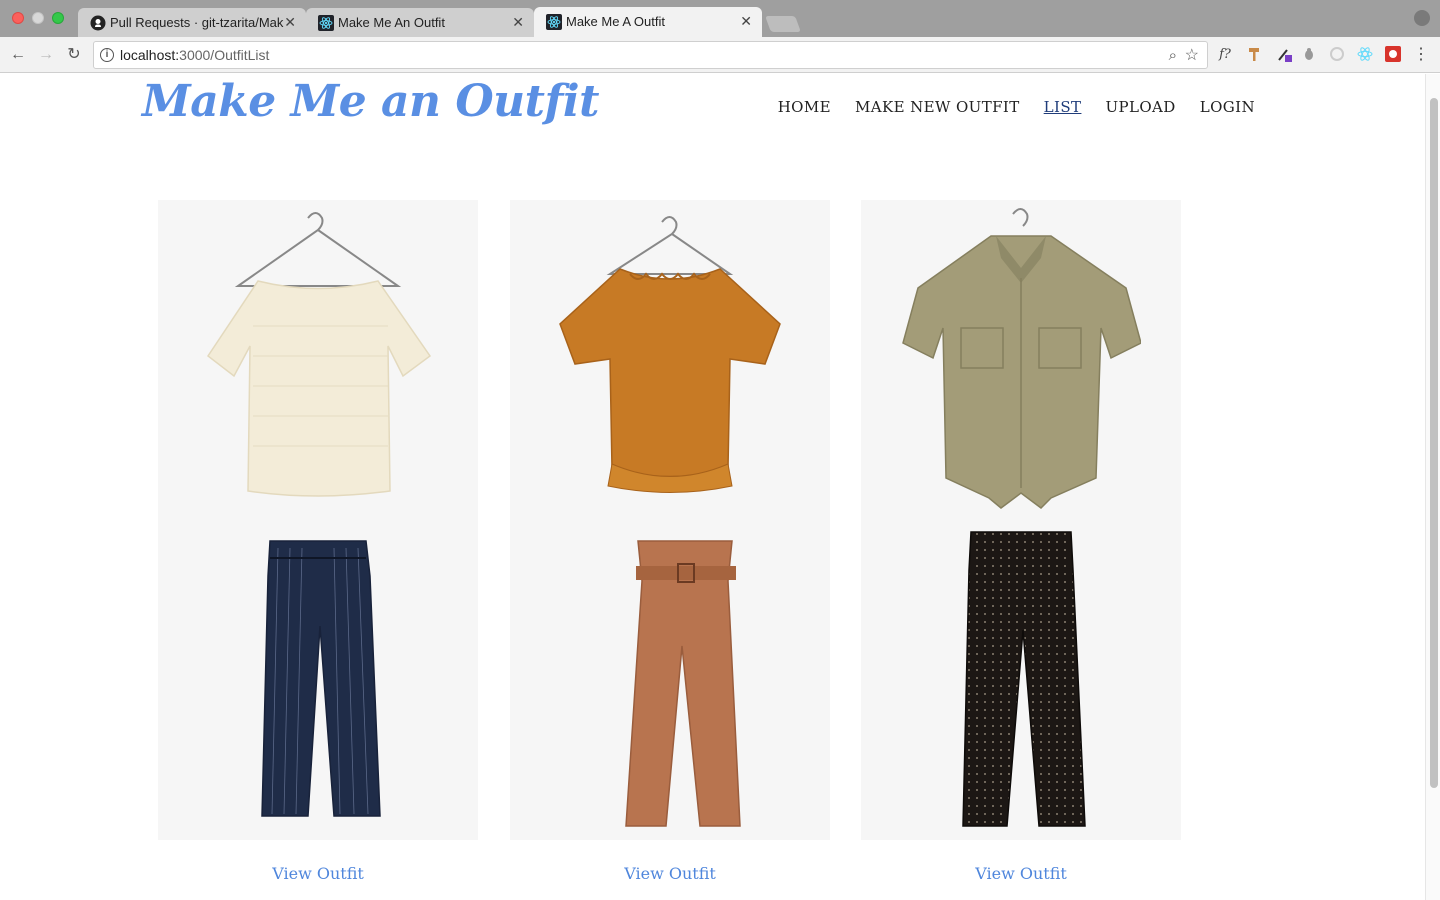 The width and height of the screenshot is (1440, 900). I want to click on tab-make-me-a-outfit: Make Me A Outfit ✕, so click(648, 22).